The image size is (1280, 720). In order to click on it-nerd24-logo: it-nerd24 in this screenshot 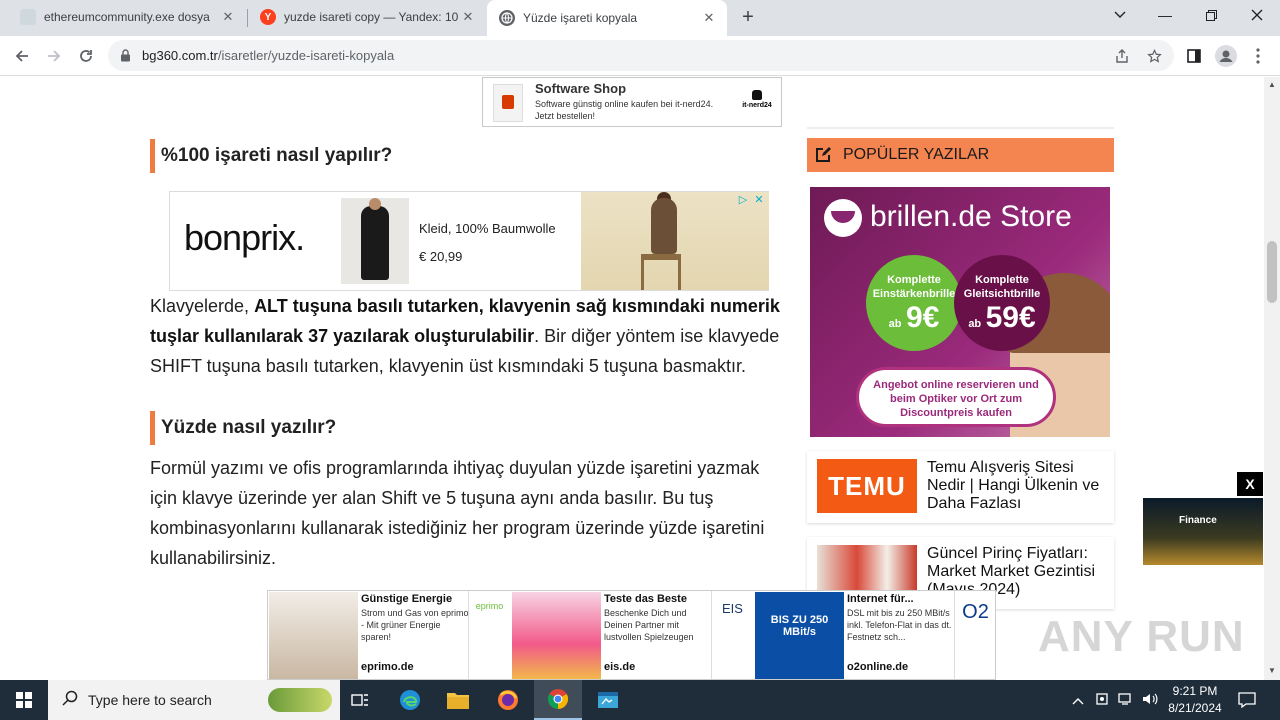, I will do `click(757, 99)`.